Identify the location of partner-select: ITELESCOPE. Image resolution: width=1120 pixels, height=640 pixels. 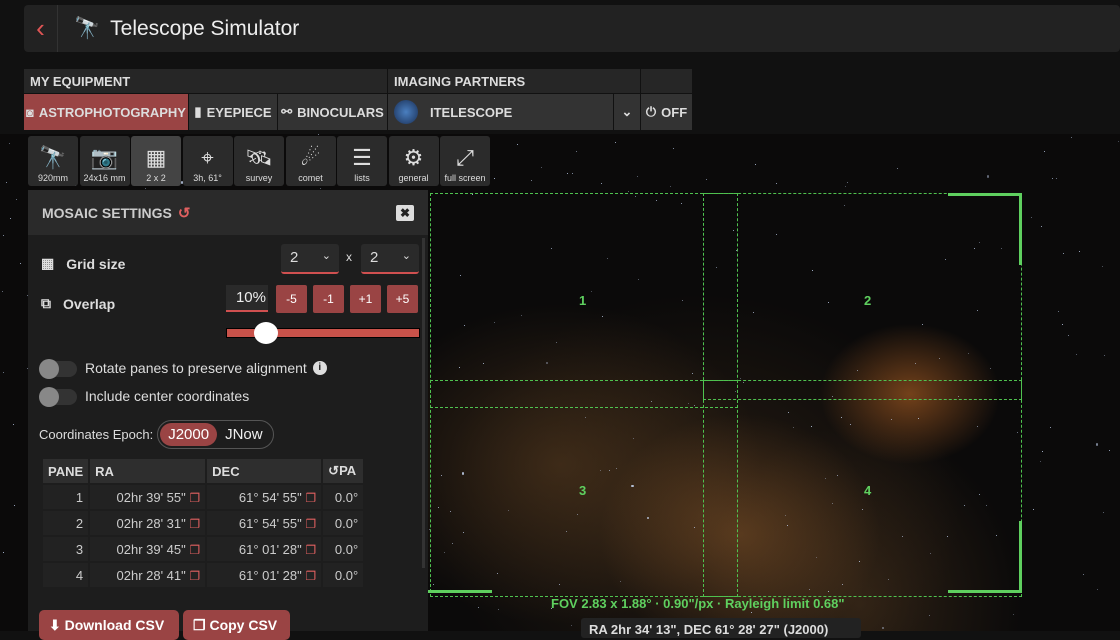
(500, 112).